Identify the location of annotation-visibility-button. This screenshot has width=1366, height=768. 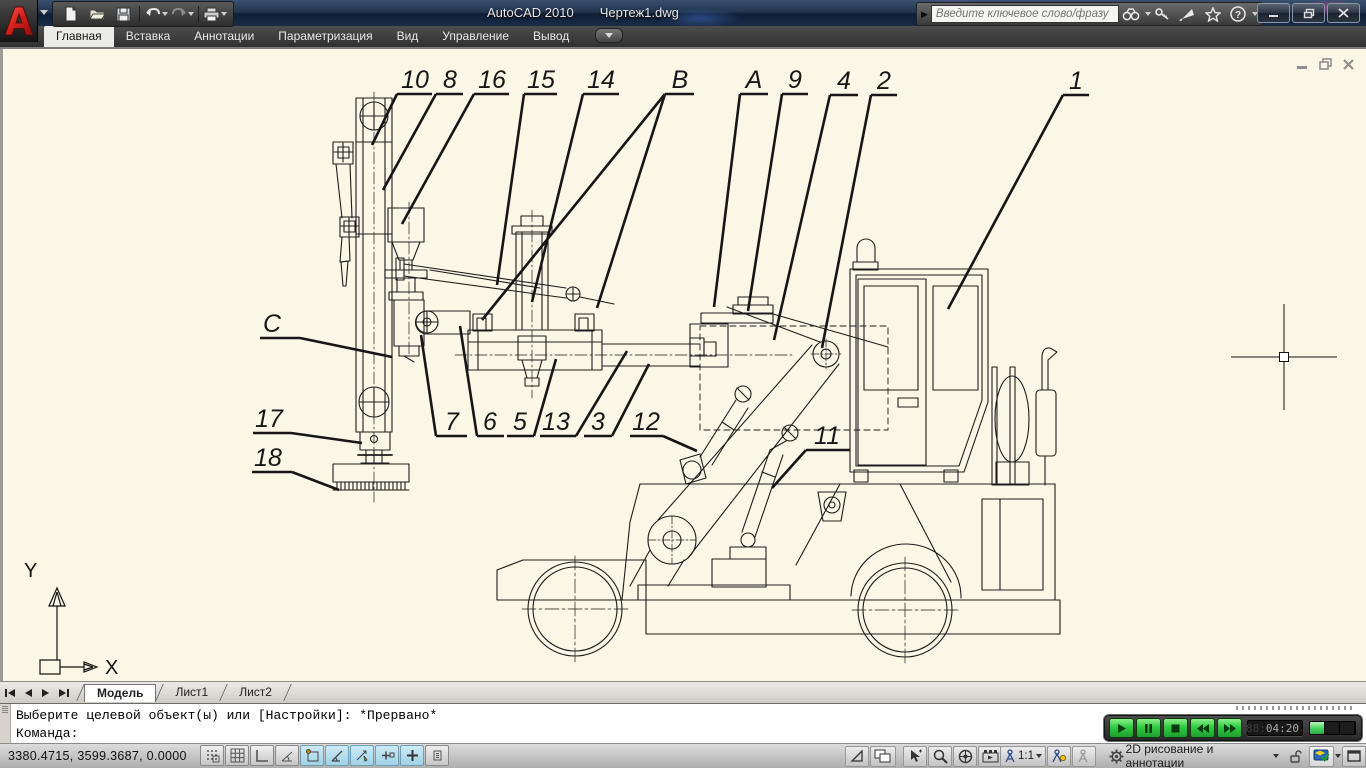
(1059, 756).